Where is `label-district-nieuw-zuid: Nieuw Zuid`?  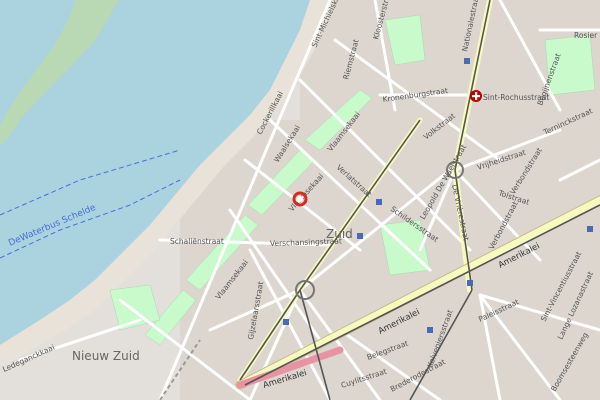
label-district-nieuw-zuid: Nieuw Zuid is located at coordinates (106, 356).